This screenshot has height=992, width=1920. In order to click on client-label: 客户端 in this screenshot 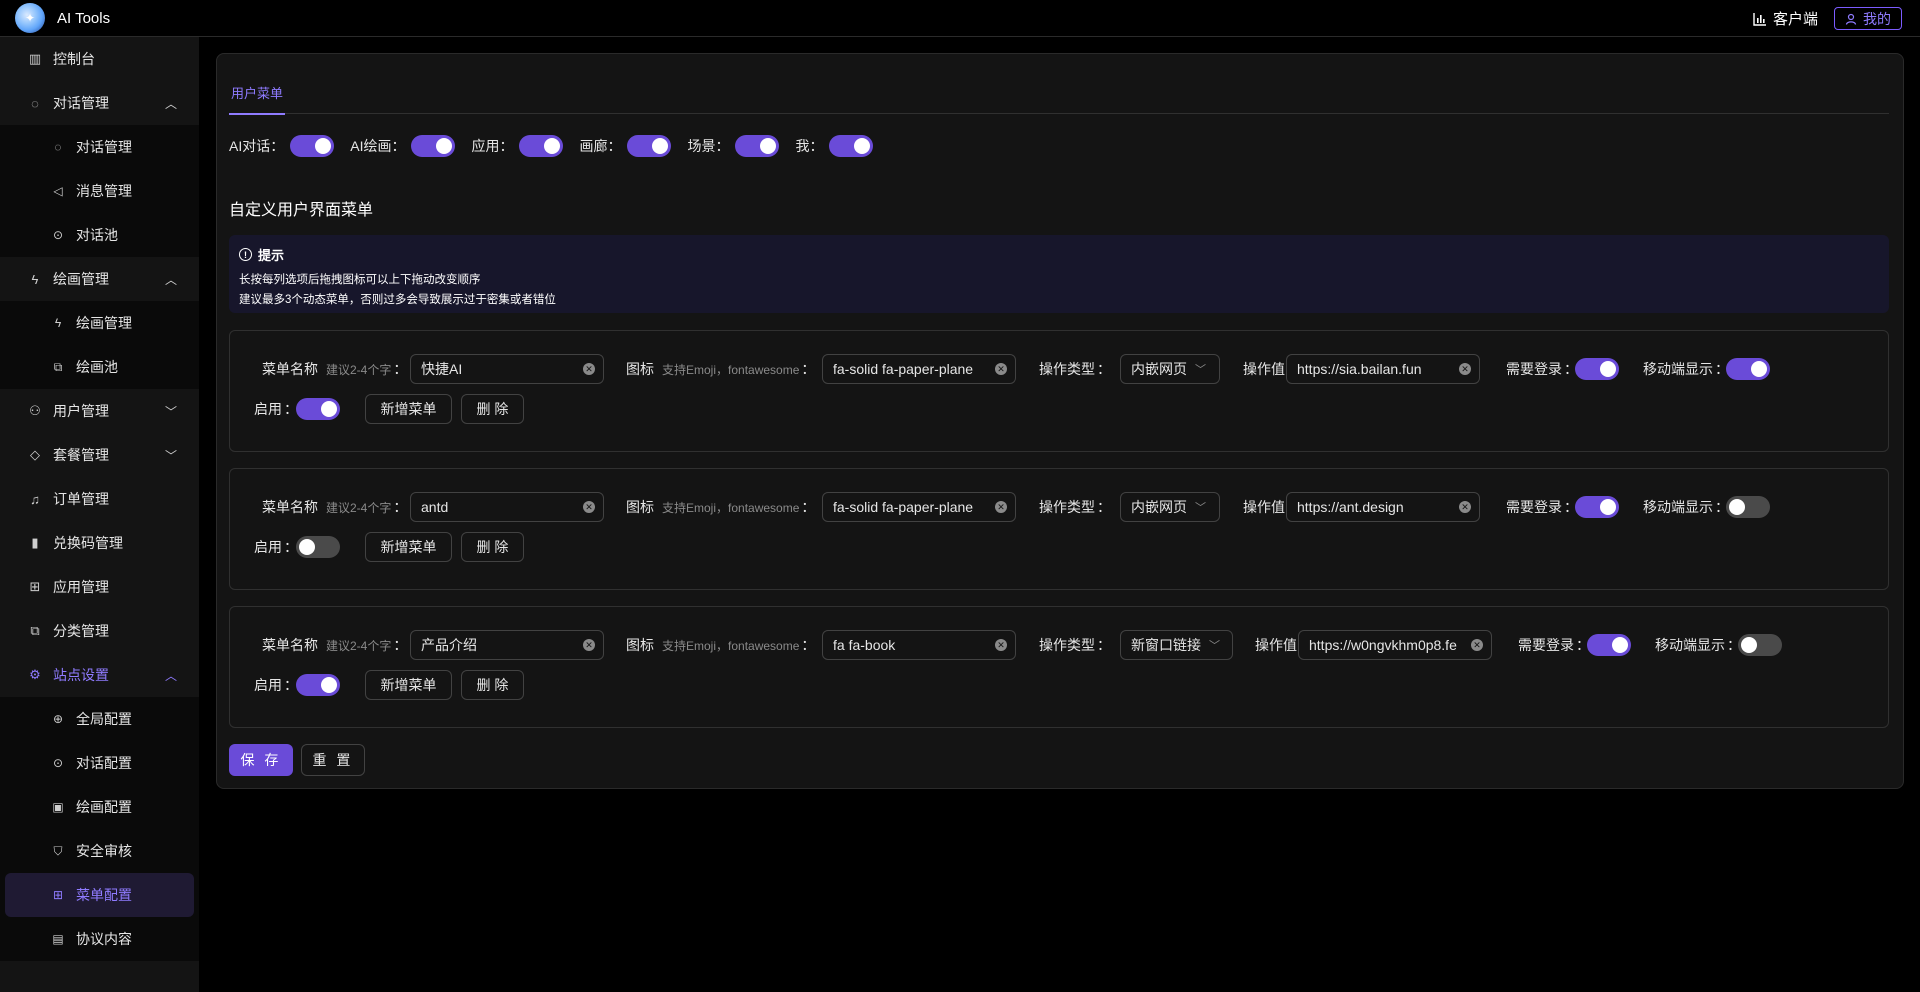, I will do `click(1795, 19)`.